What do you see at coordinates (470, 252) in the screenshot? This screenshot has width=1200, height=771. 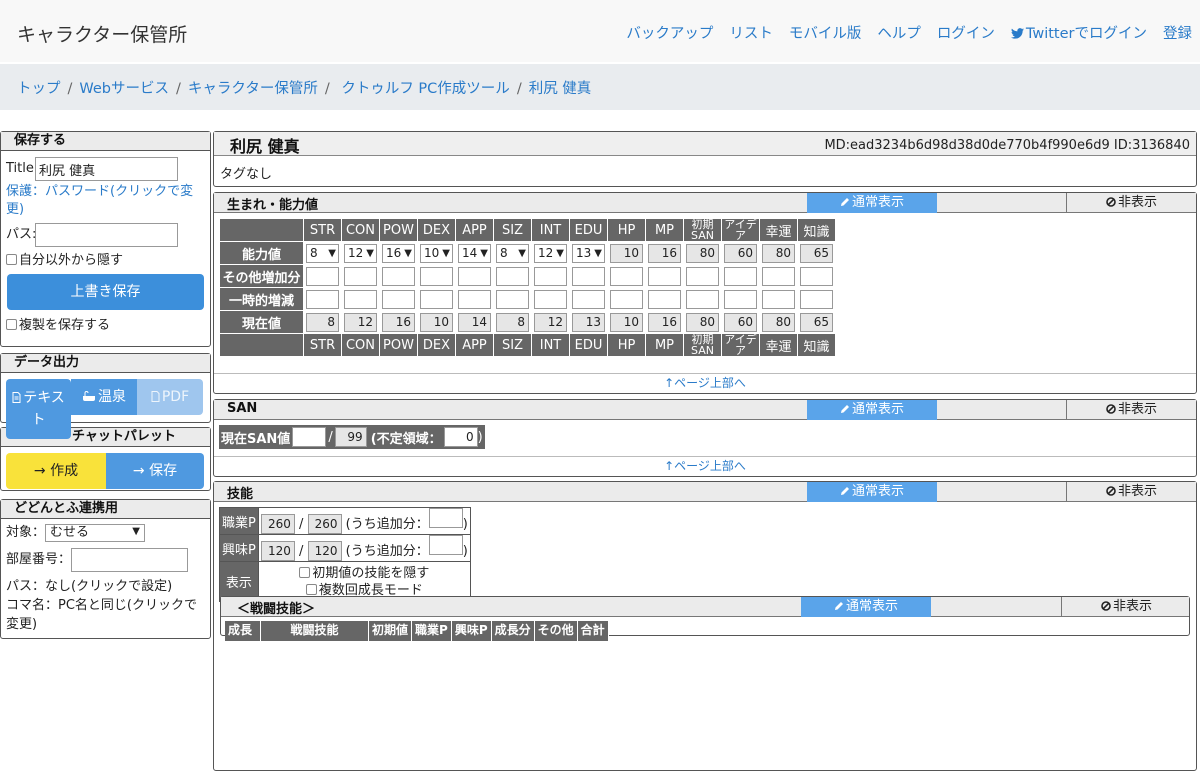 I see `ability-select-value-4: 14` at bounding box center [470, 252].